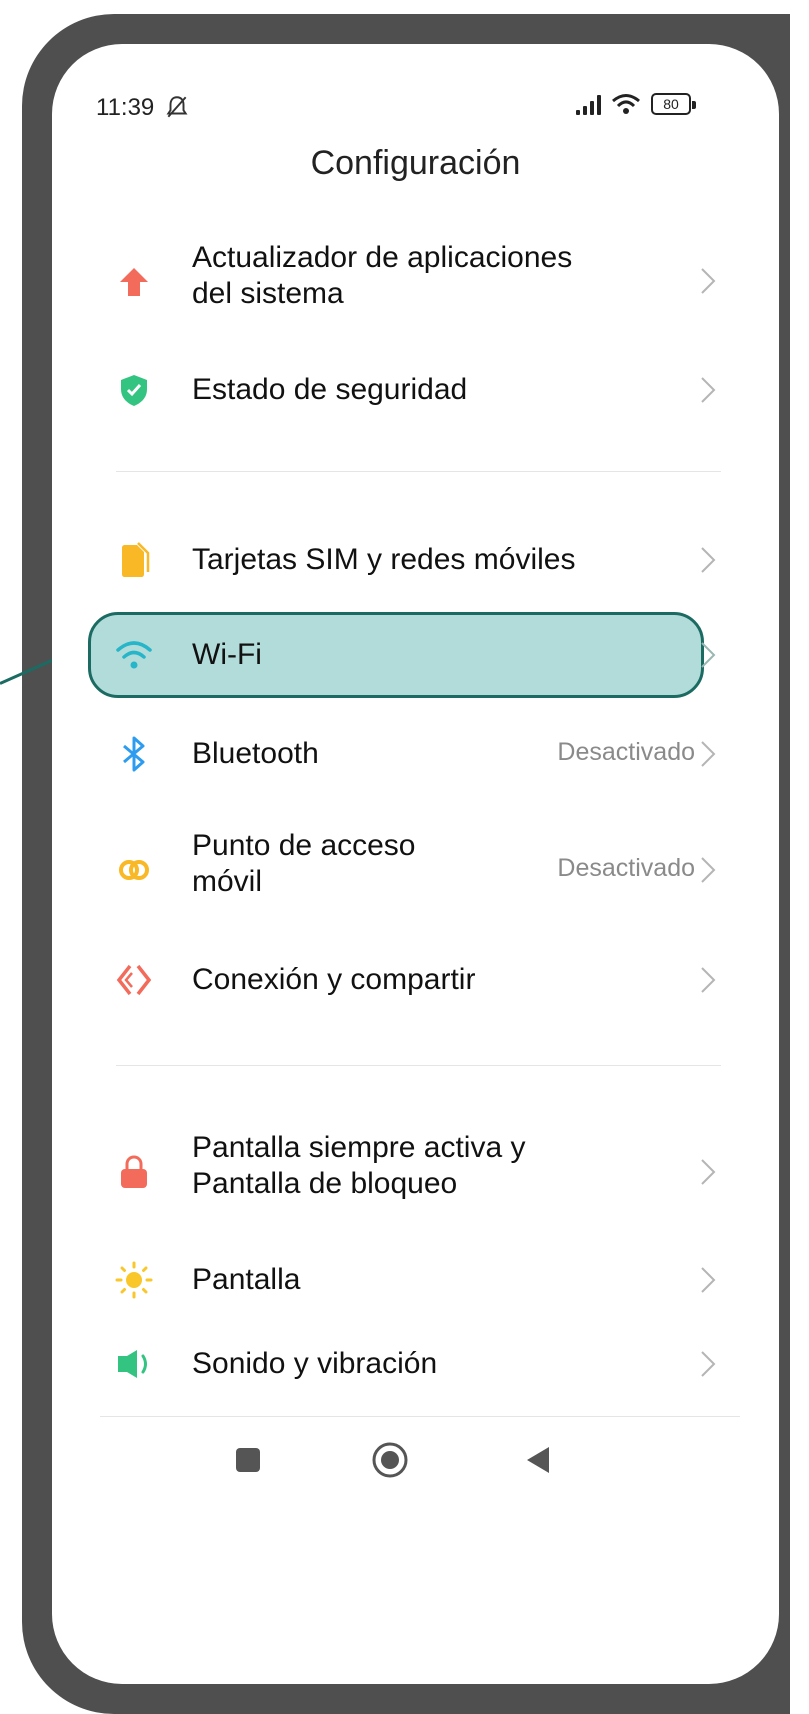 The image size is (809, 1714). I want to click on settings-item-bluetooth: Bluetooth Desactivado, so click(415, 754).